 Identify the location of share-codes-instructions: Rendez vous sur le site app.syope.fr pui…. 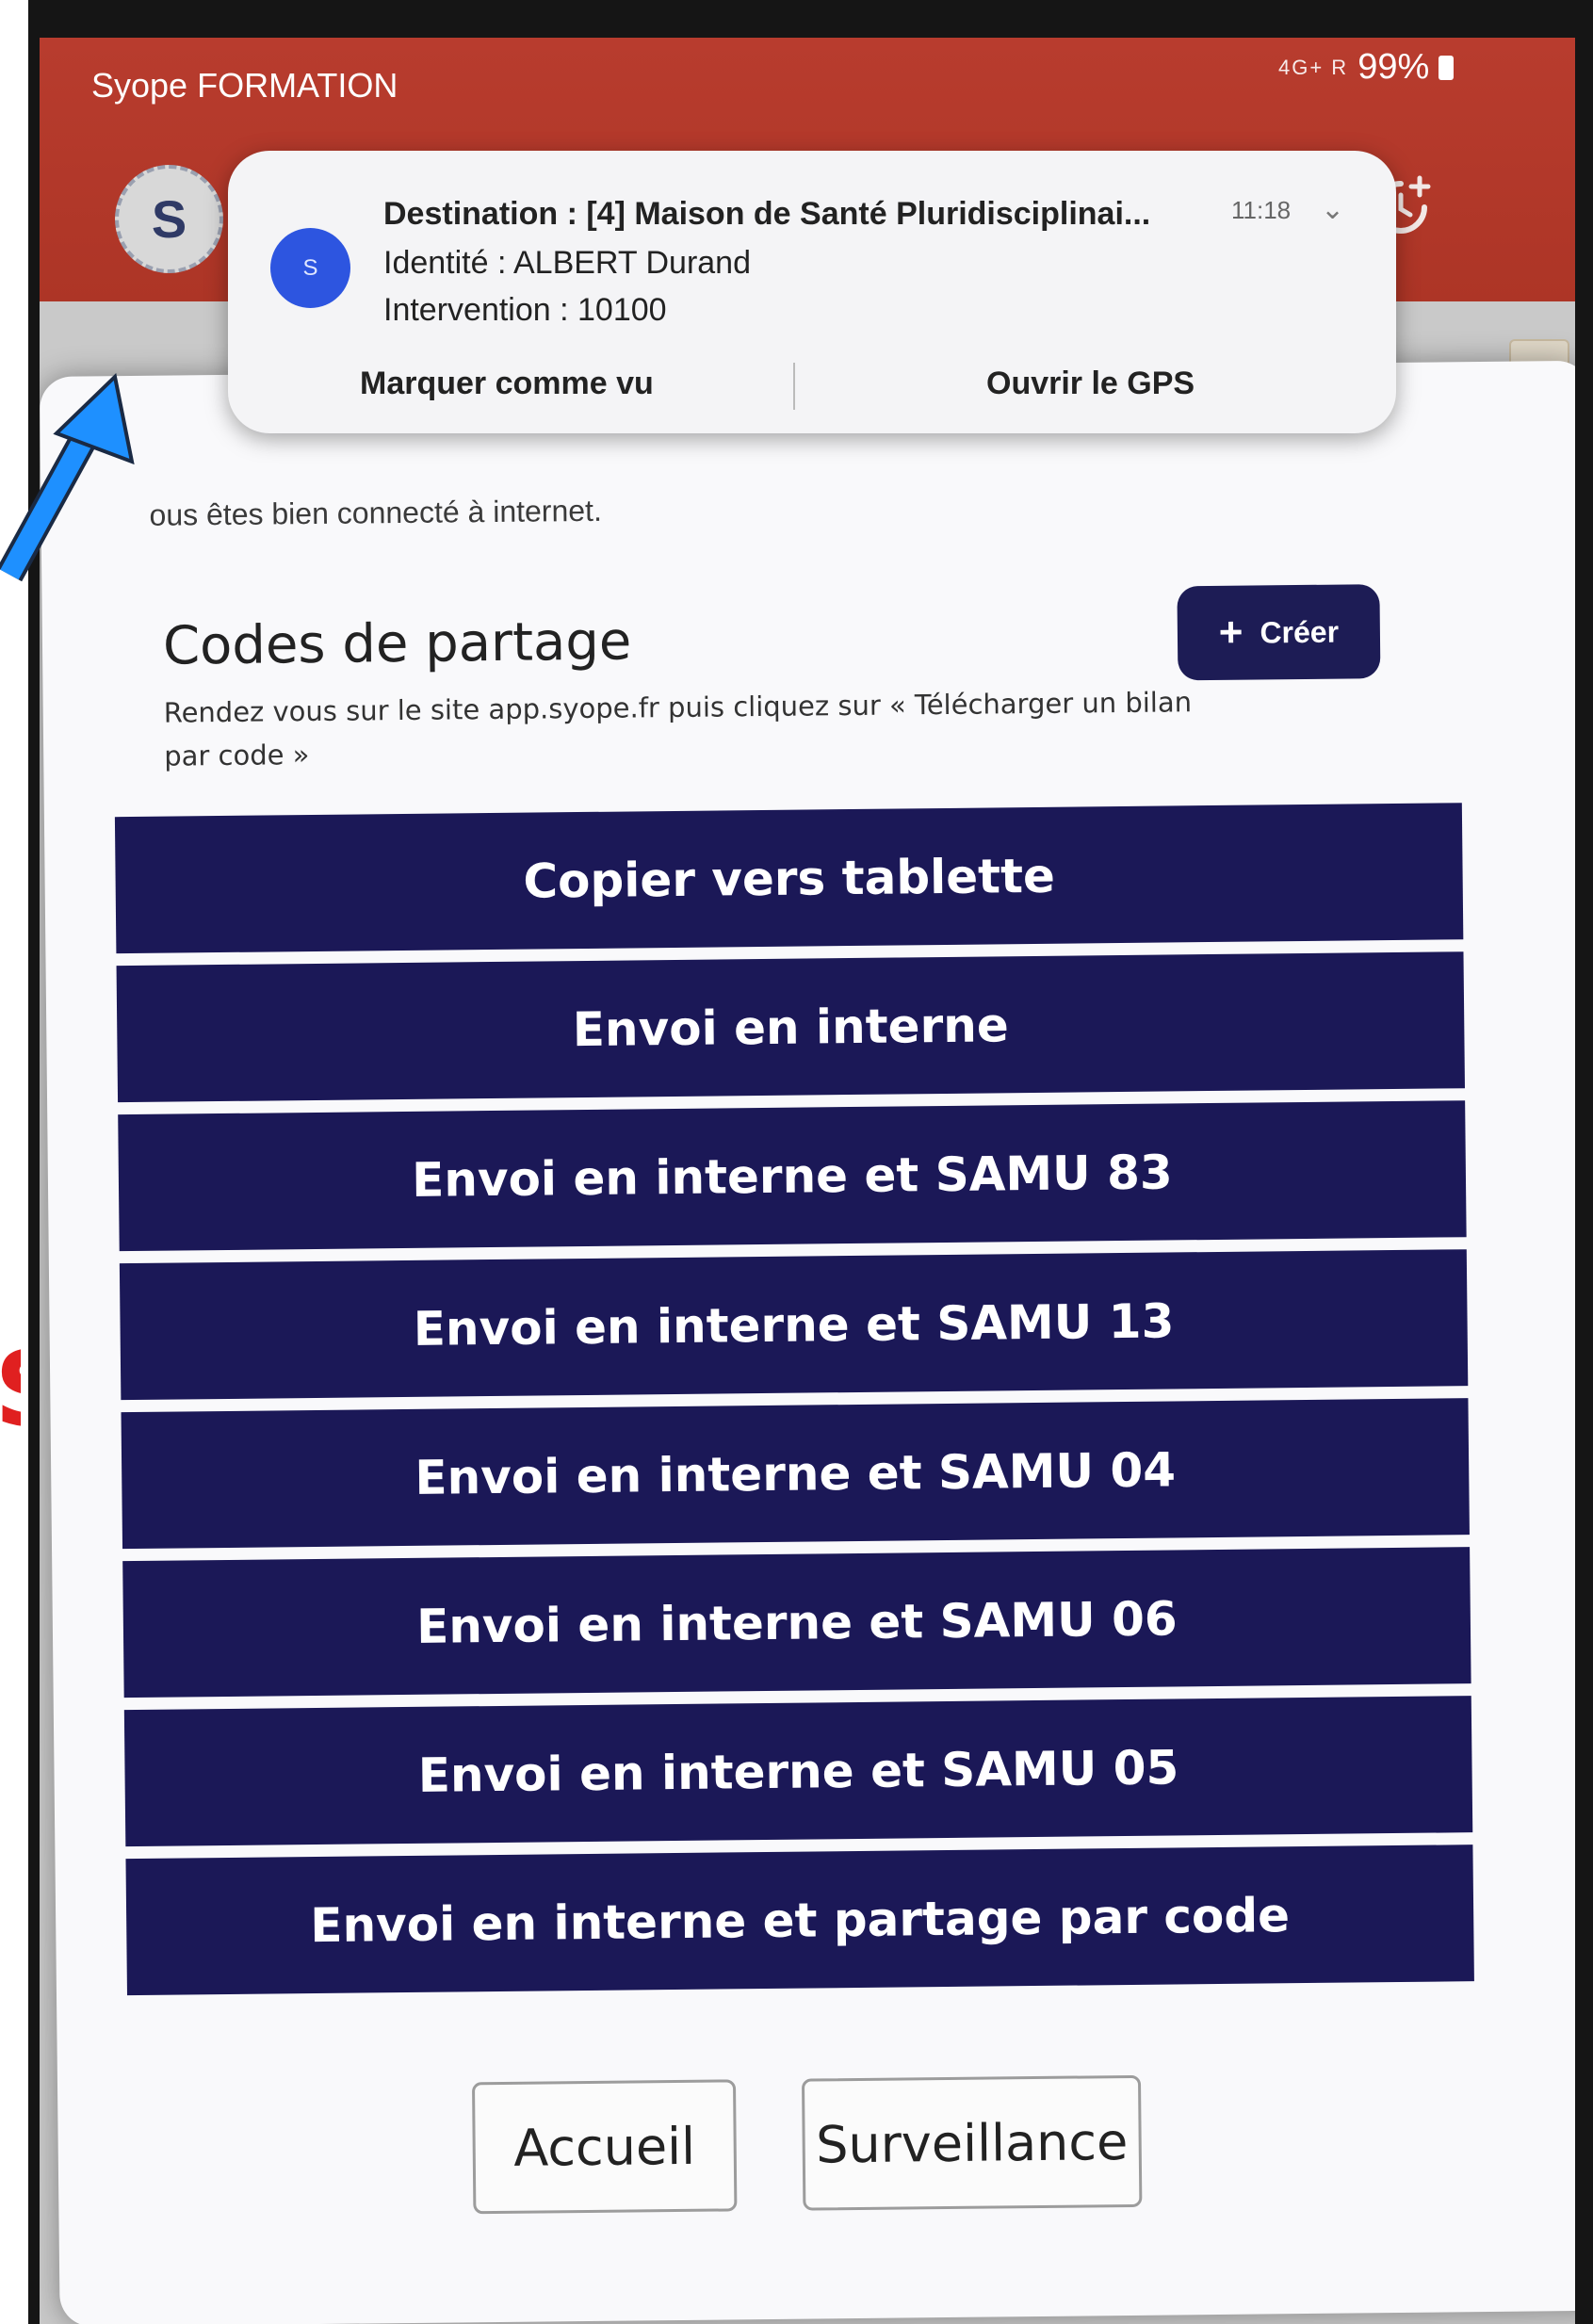
(678, 729).